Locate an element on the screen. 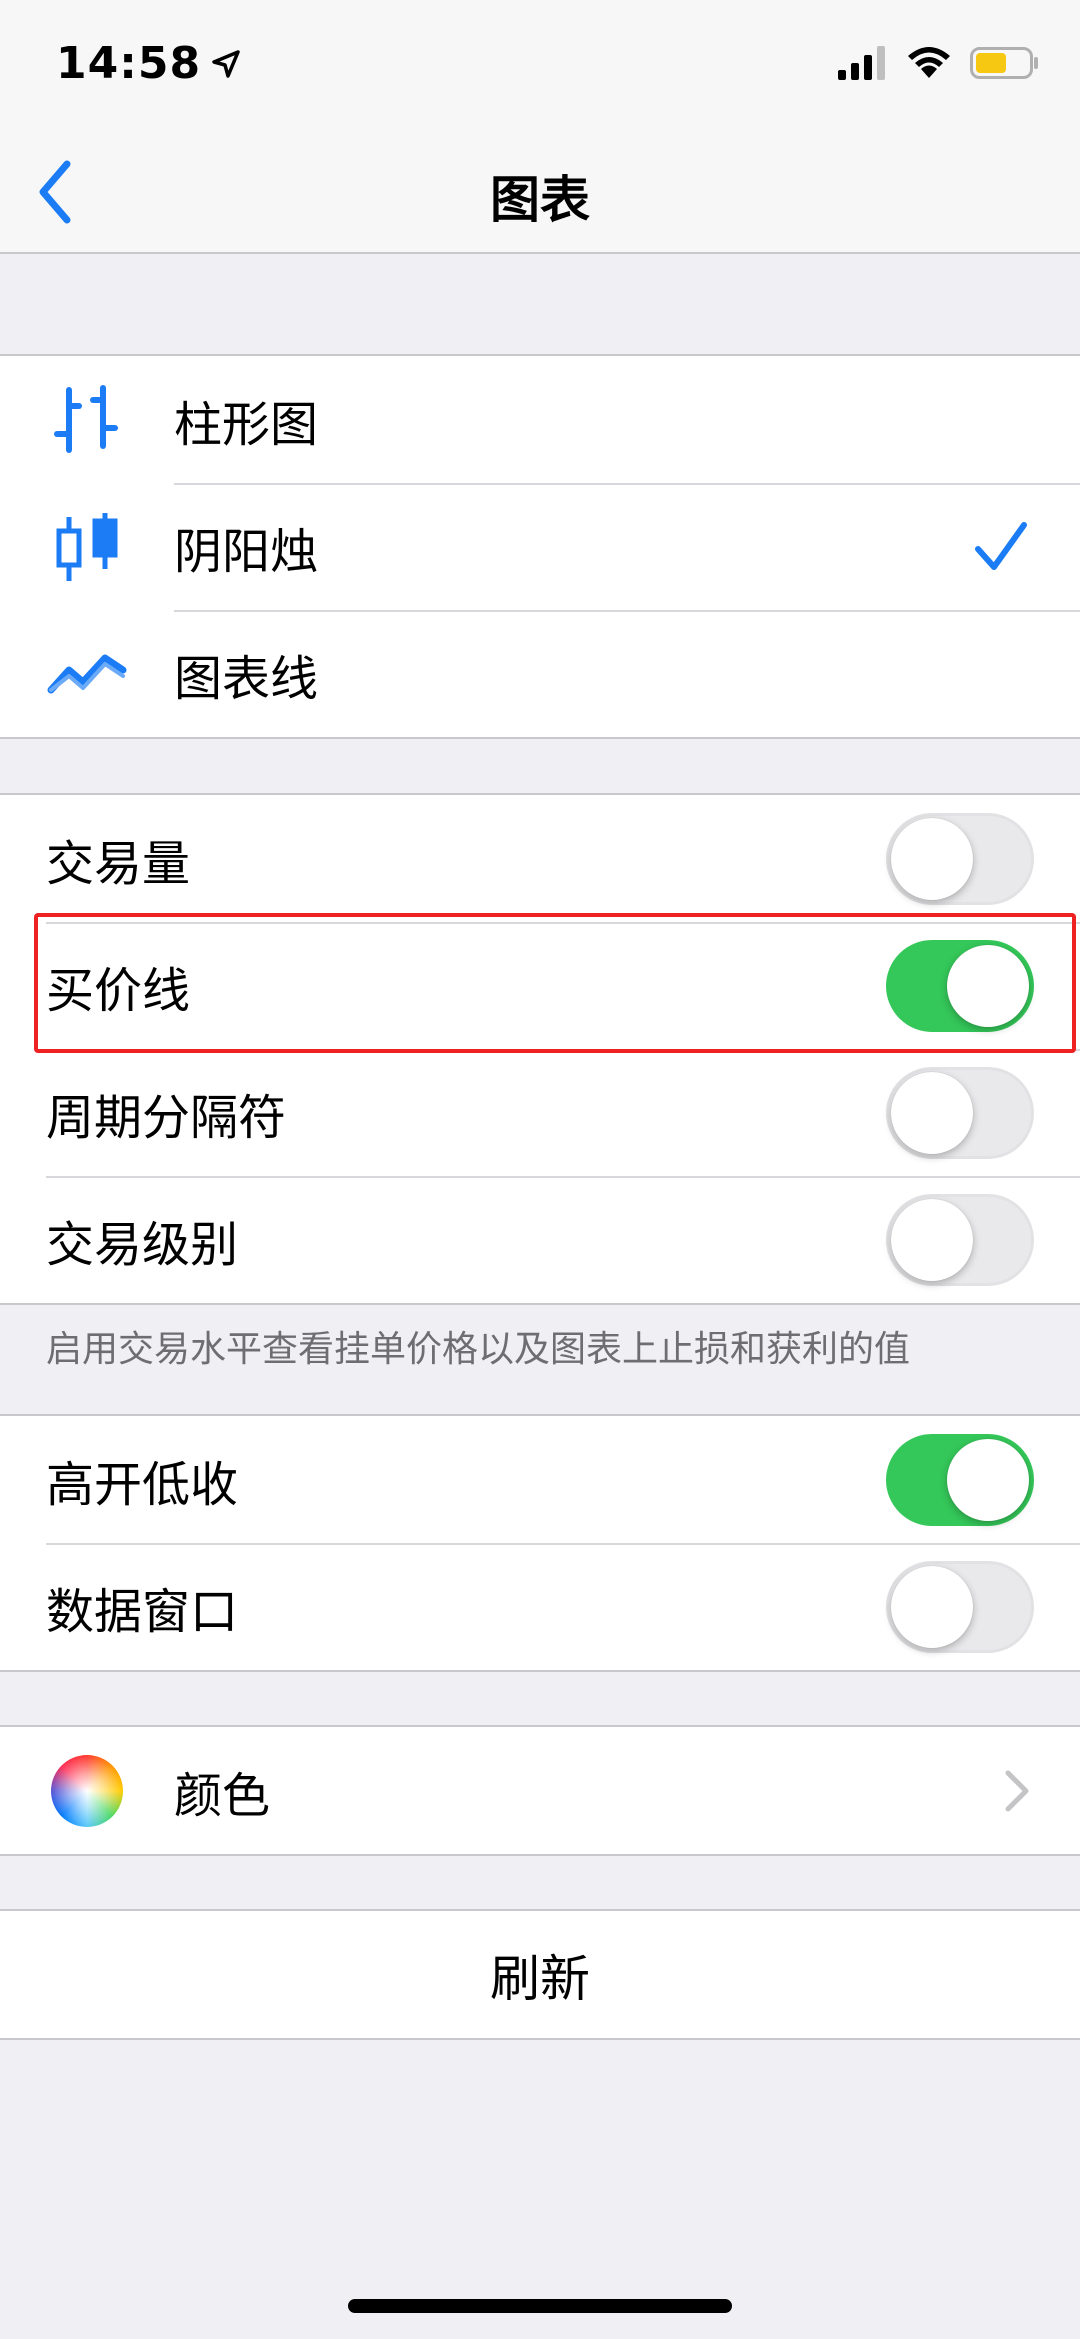 This screenshot has width=1080, height=2339. trade-levels-toggle is located at coordinates (960, 1240).